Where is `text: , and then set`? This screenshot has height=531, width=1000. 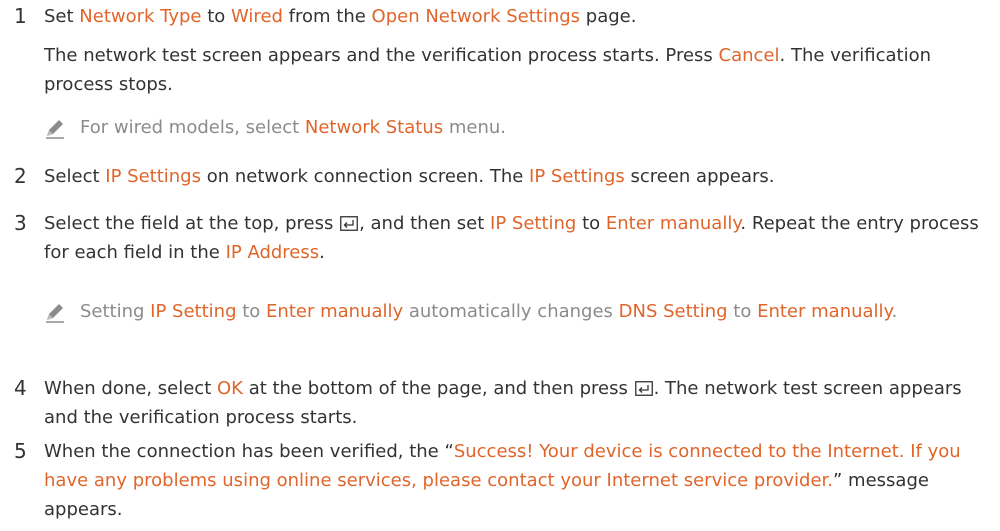
text: , and then set is located at coordinates (425, 223).